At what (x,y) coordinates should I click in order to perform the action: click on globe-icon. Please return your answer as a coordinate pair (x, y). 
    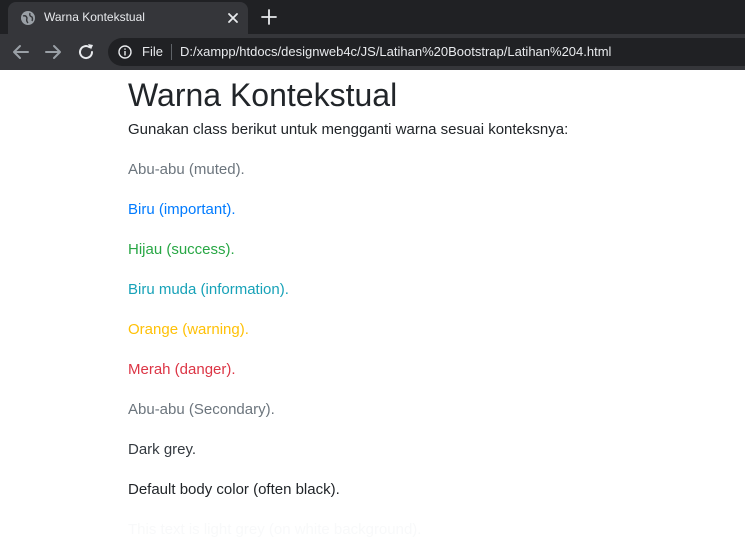
    Looking at the image, I should click on (28, 18).